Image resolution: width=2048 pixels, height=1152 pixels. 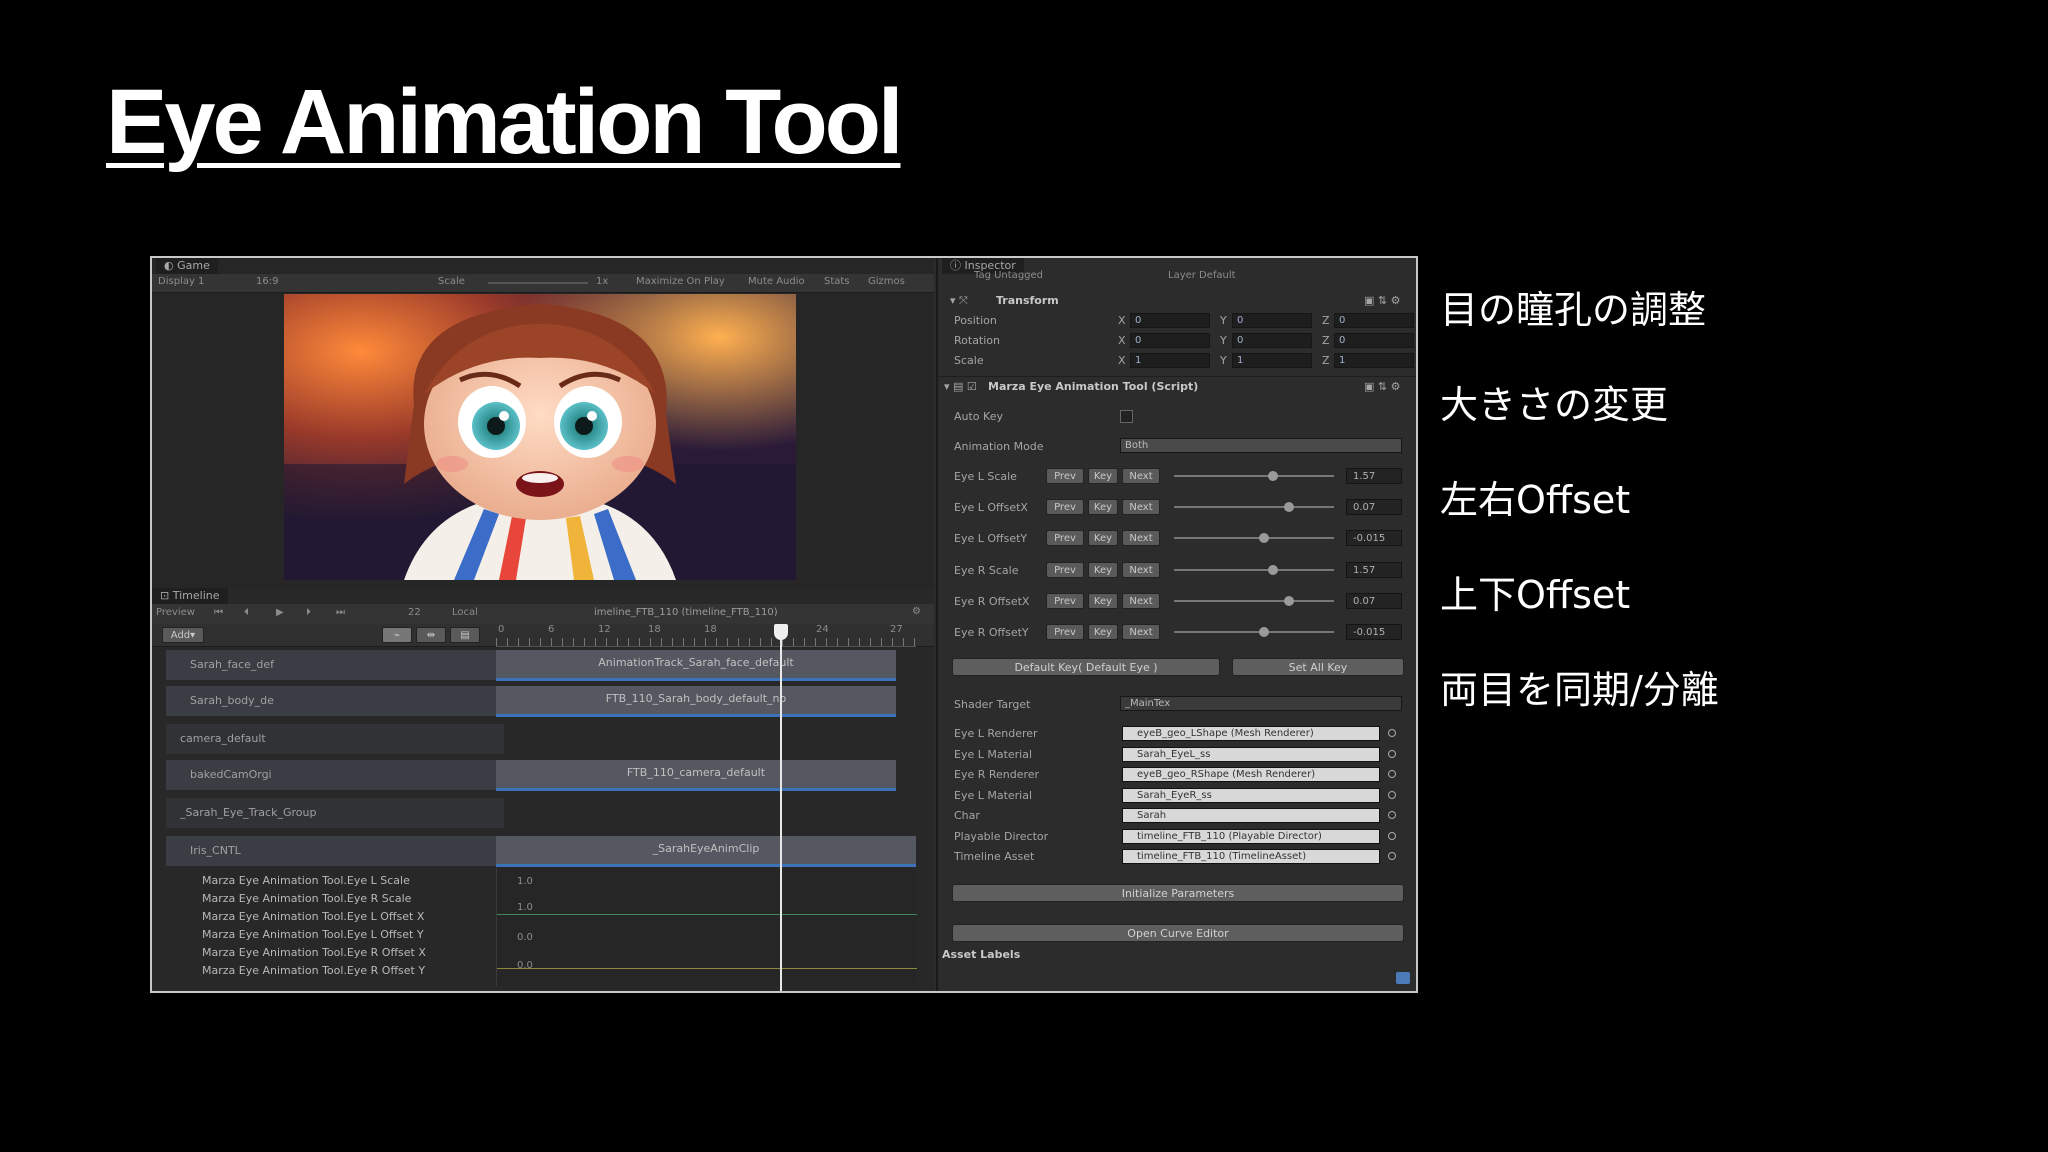 I want to click on curve-area: 1.0 1.0 0.0 0.0, so click(x=706, y=927).